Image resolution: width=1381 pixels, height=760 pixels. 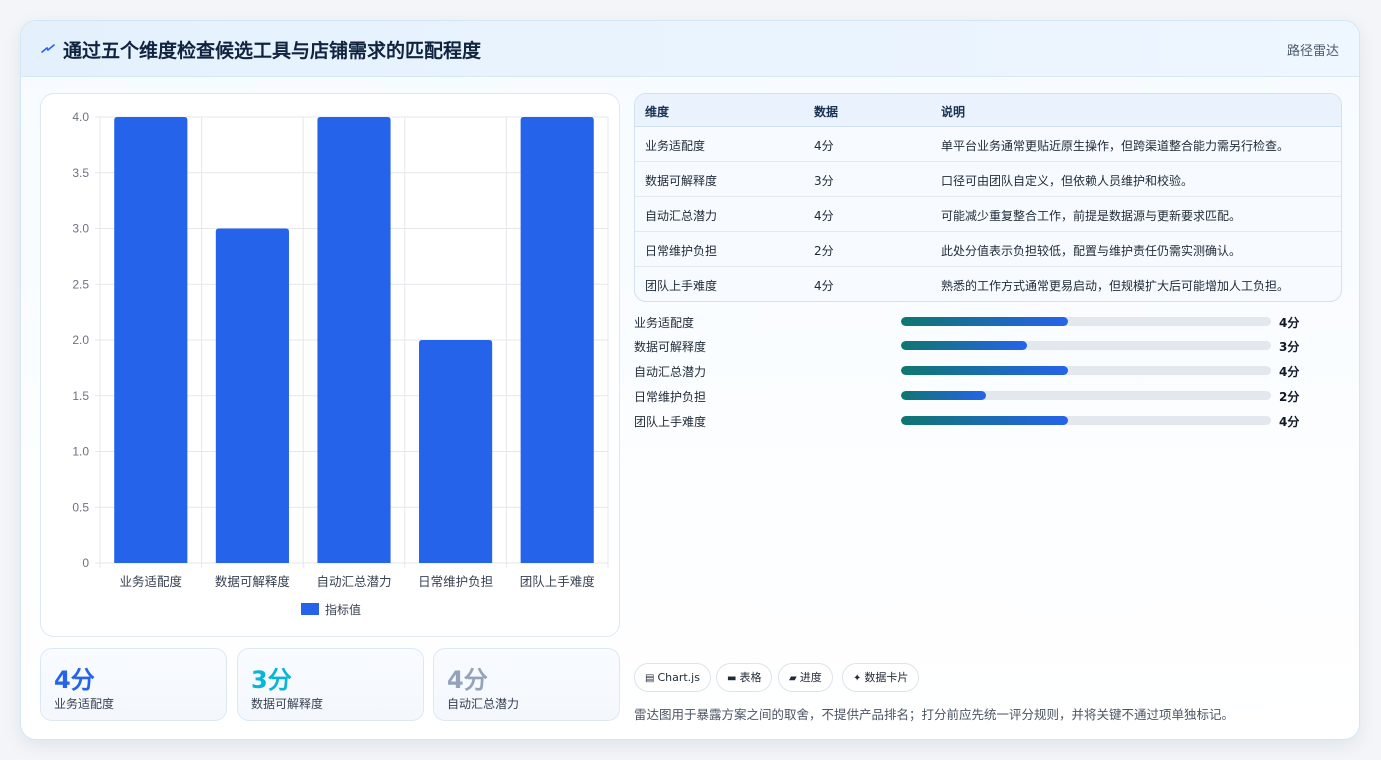 I want to click on kpi-label: 业务适配度, so click(x=84, y=704).